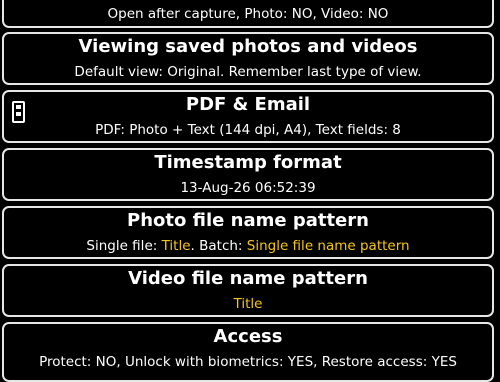 The image size is (500, 382). What do you see at coordinates (248, 188) in the screenshot?
I see `timestamp-value: 13-Aug-26 06:52:39` at bounding box center [248, 188].